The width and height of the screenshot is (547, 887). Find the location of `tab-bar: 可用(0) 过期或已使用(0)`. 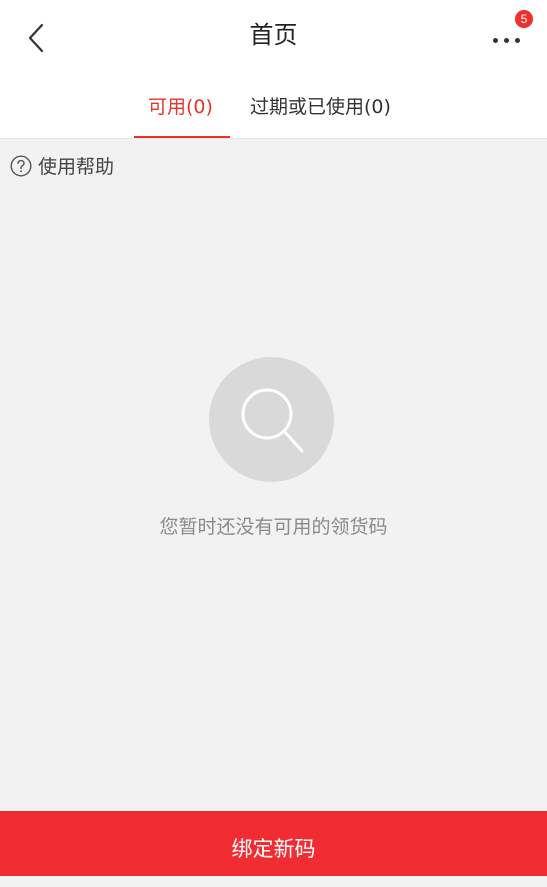

tab-bar: 可用(0) 过期或已使用(0) is located at coordinates (273, 105).